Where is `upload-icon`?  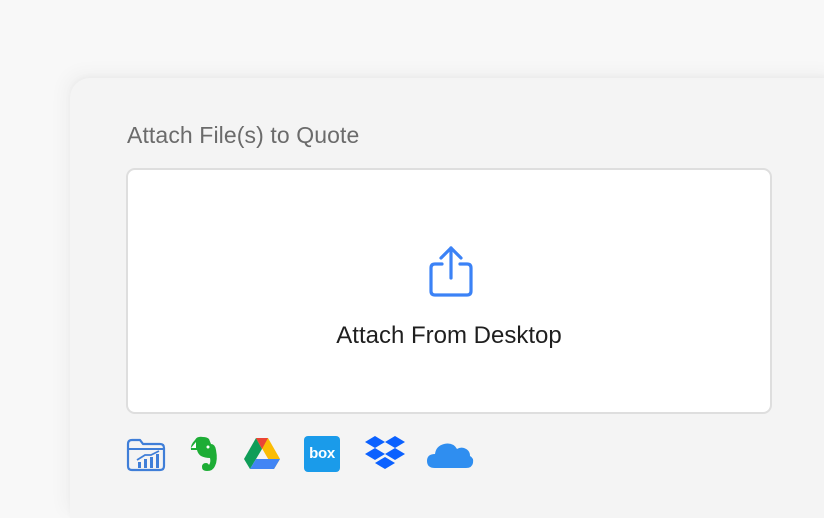 upload-icon is located at coordinates (451, 272).